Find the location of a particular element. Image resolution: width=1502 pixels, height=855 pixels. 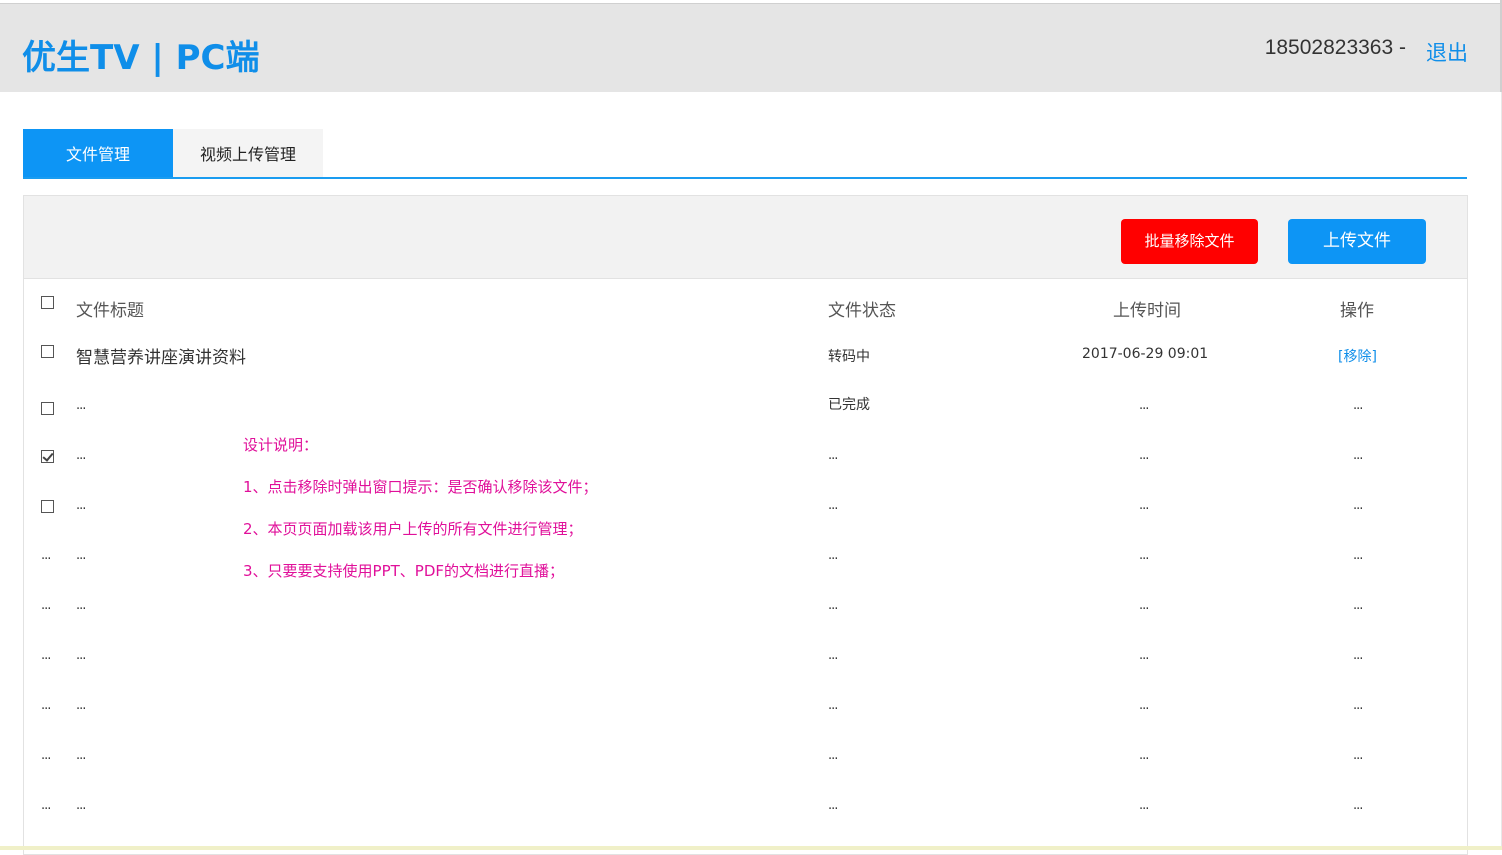

remove-link: [移除] is located at coordinates (1357, 356).